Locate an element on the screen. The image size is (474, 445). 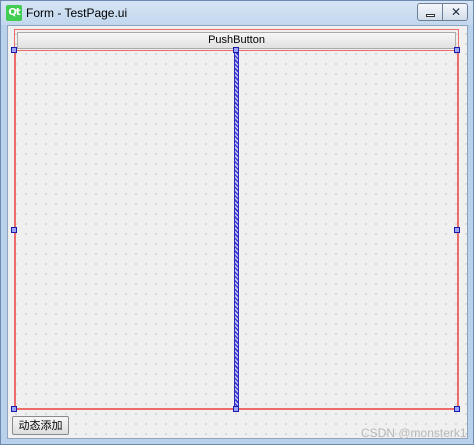
splitter-handle is located at coordinates (236, 231).